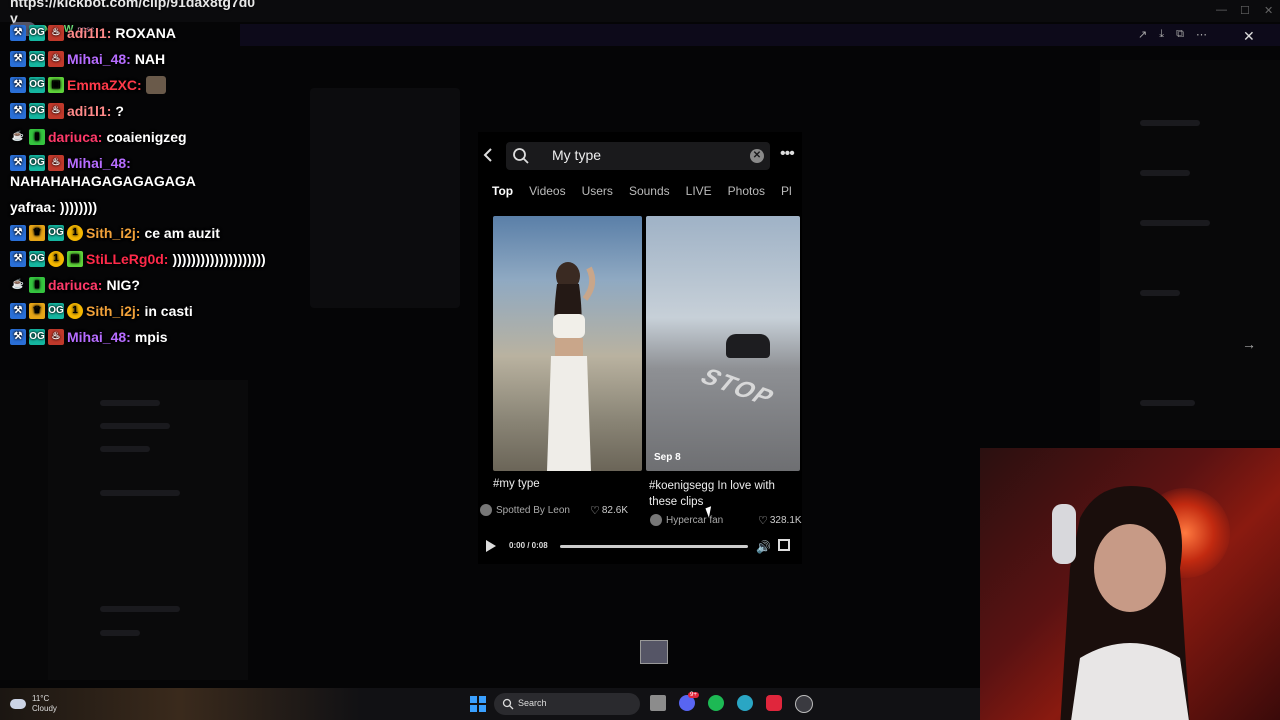 The height and width of the screenshot is (720, 1280). I want to click on weather-widget: 11°C Cloudy, so click(33, 704).